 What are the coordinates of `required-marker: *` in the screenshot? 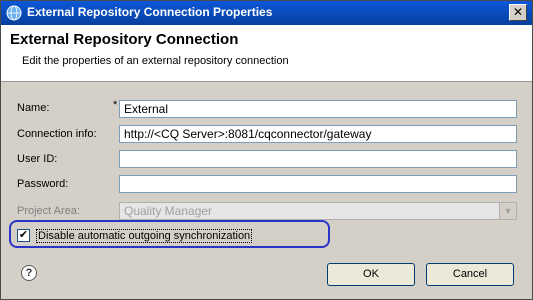 It's located at (115, 105).